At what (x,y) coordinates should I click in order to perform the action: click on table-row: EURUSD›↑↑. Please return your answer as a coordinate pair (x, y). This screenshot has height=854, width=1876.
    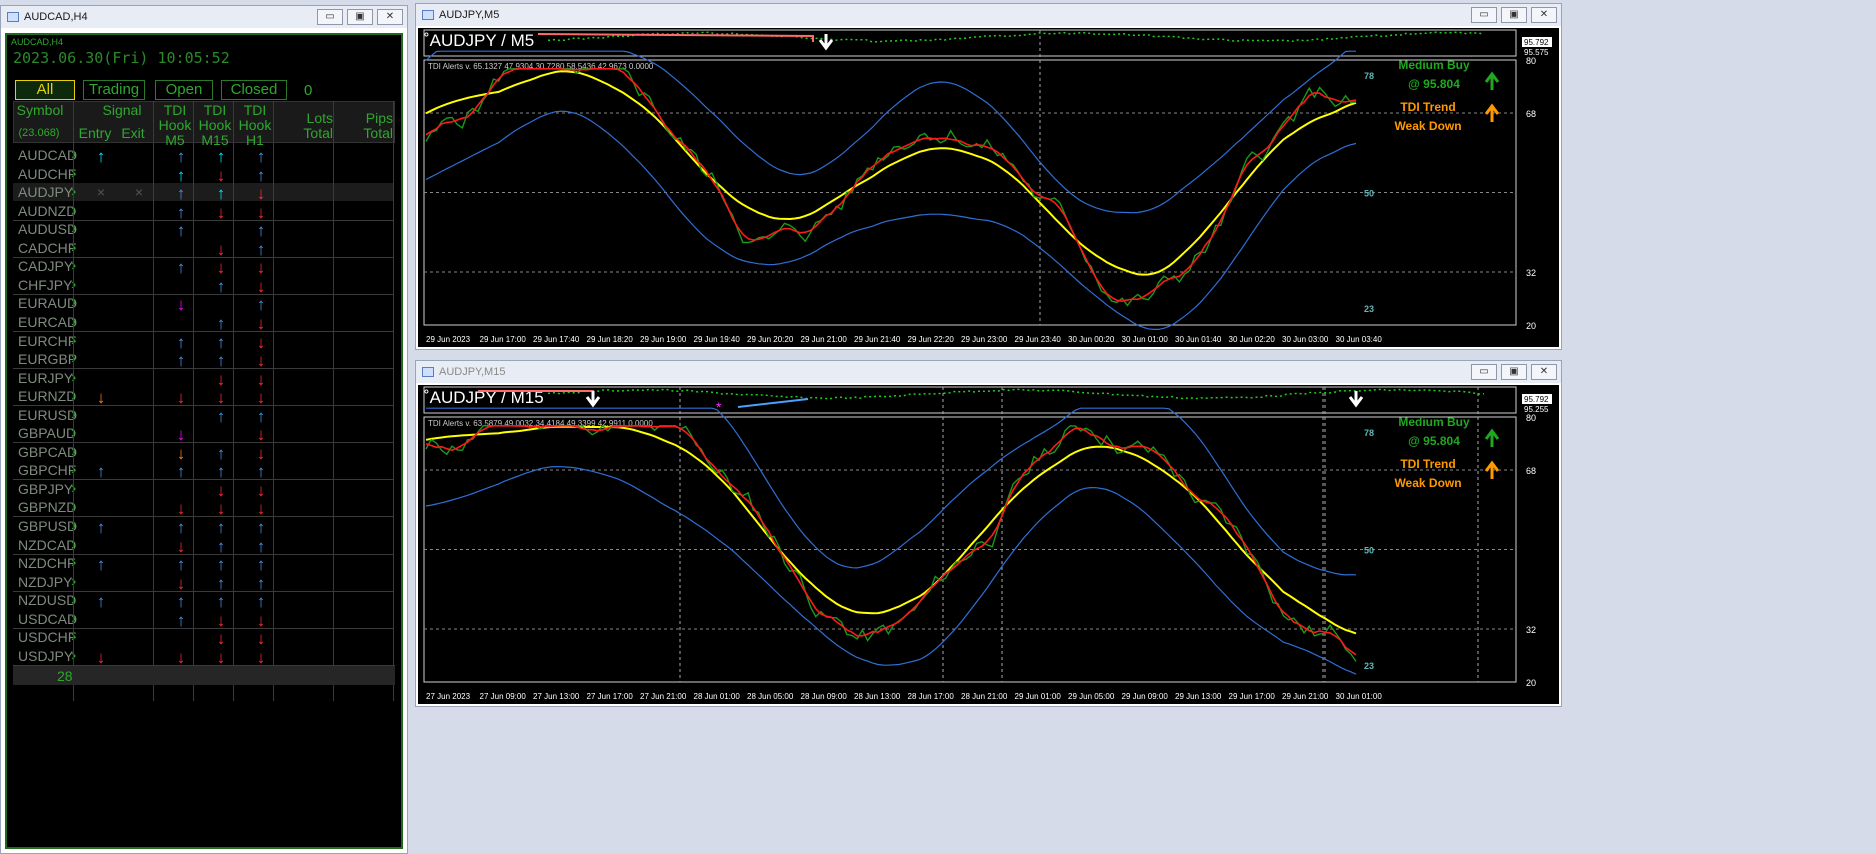
    Looking at the image, I should click on (203, 416).